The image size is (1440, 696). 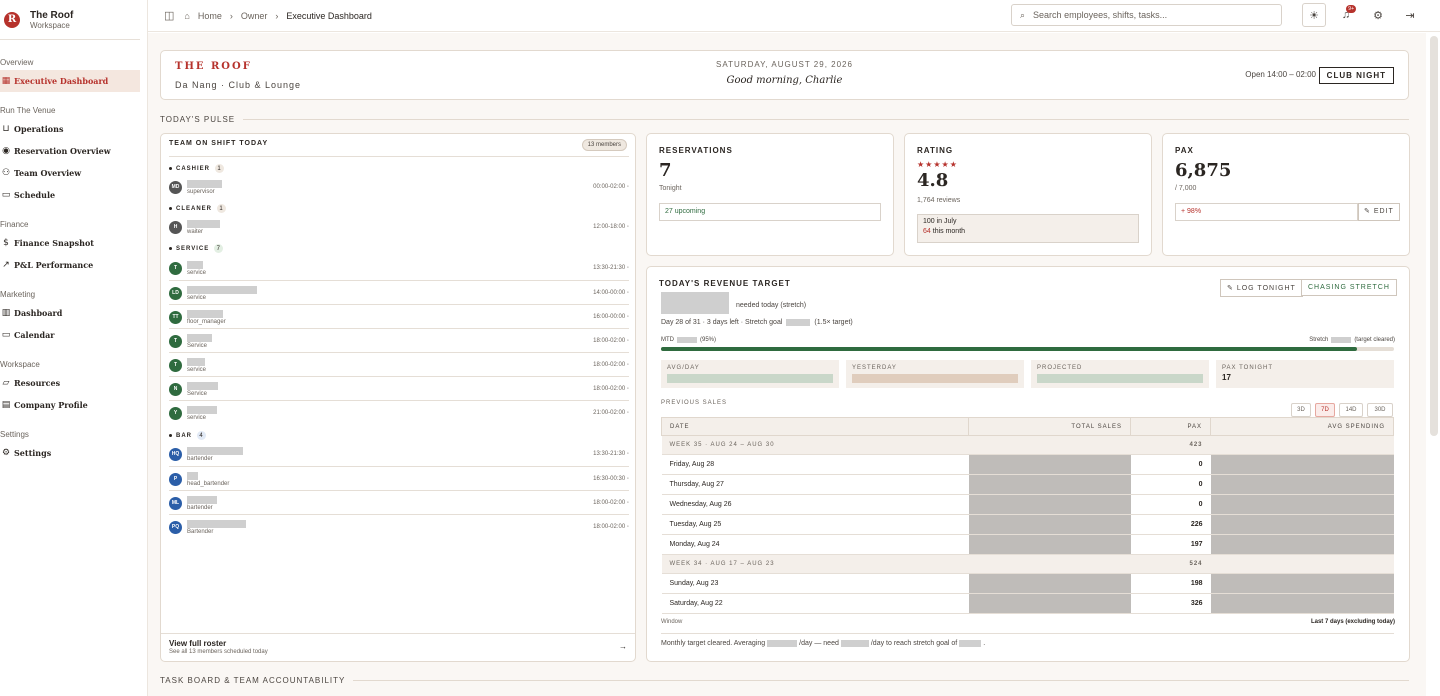 What do you see at coordinates (1378, 15) in the screenshot?
I see `settings-button: ⚙` at bounding box center [1378, 15].